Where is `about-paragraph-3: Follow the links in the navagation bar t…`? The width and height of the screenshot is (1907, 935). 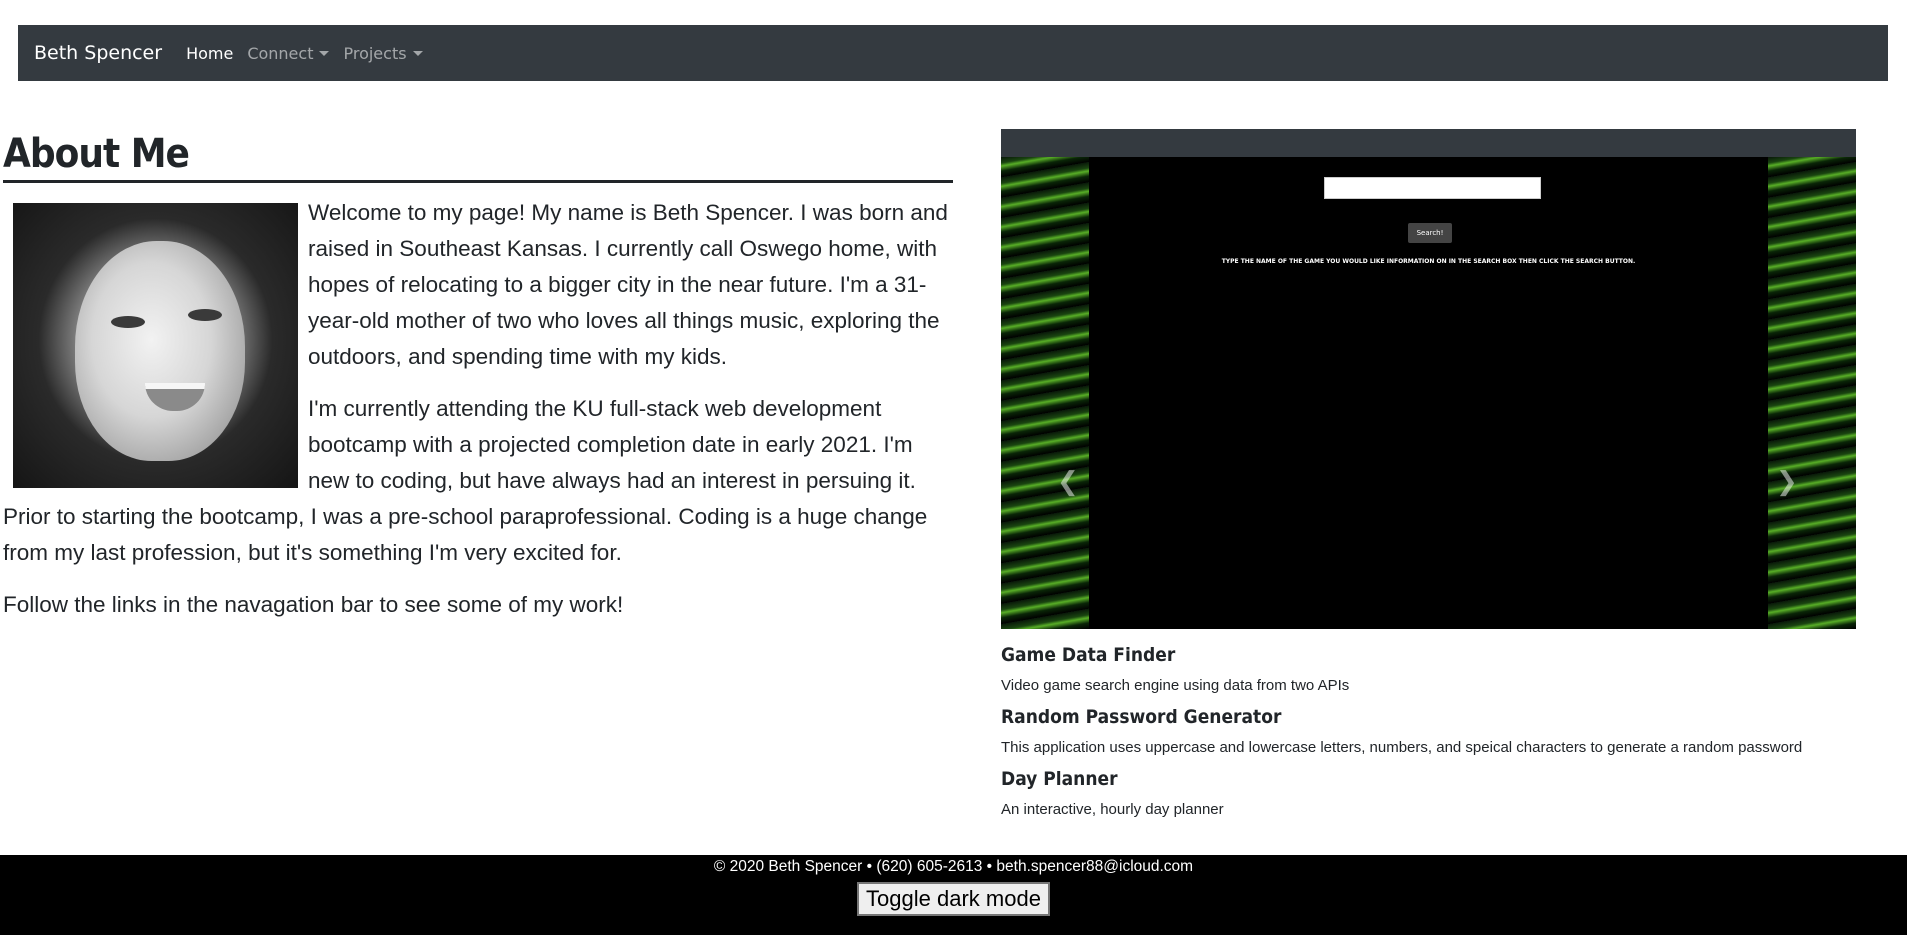
about-paragraph-3: Follow the links in the navagation bar t… is located at coordinates (313, 604).